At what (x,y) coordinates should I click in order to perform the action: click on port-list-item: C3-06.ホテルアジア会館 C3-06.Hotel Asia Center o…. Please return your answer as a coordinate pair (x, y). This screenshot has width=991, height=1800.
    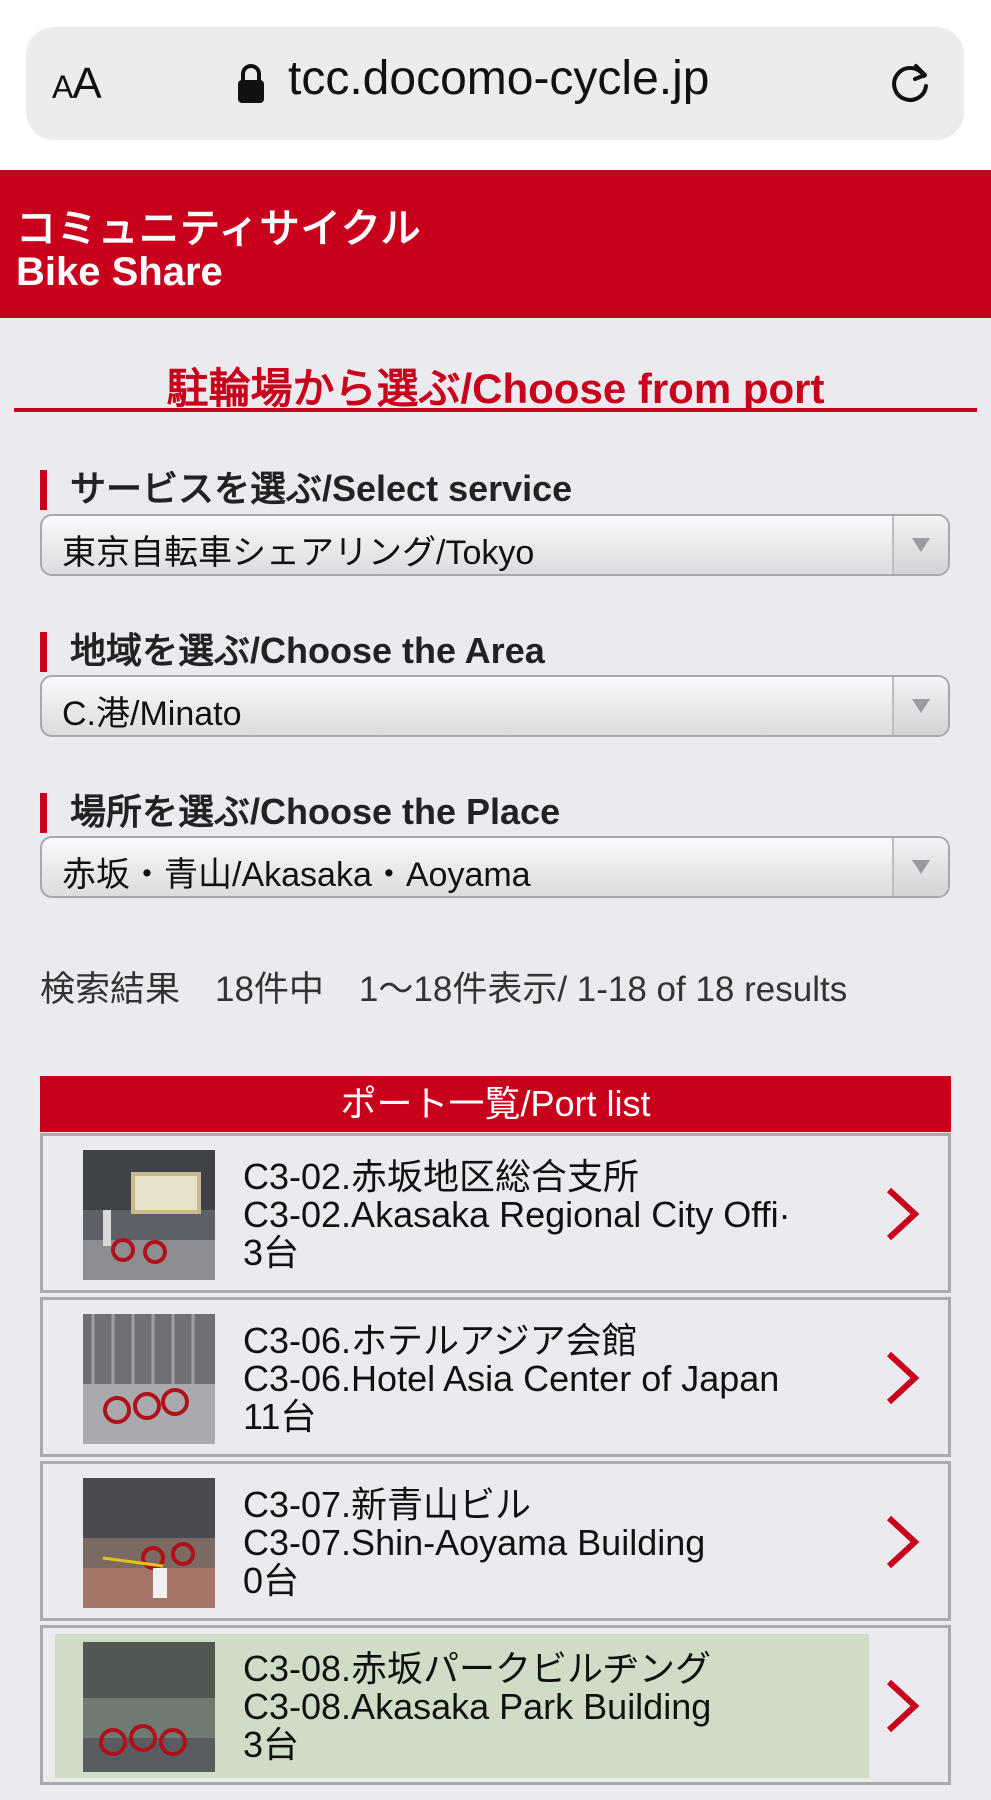
    Looking at the image, I should click on (495, 1377).